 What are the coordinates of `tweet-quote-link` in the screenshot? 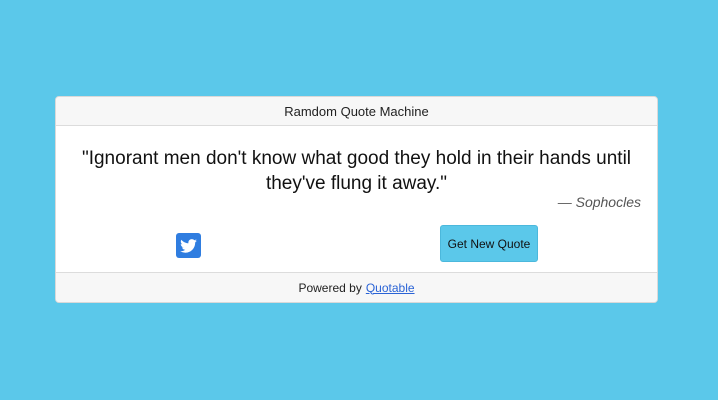 It's located at (188, 245).